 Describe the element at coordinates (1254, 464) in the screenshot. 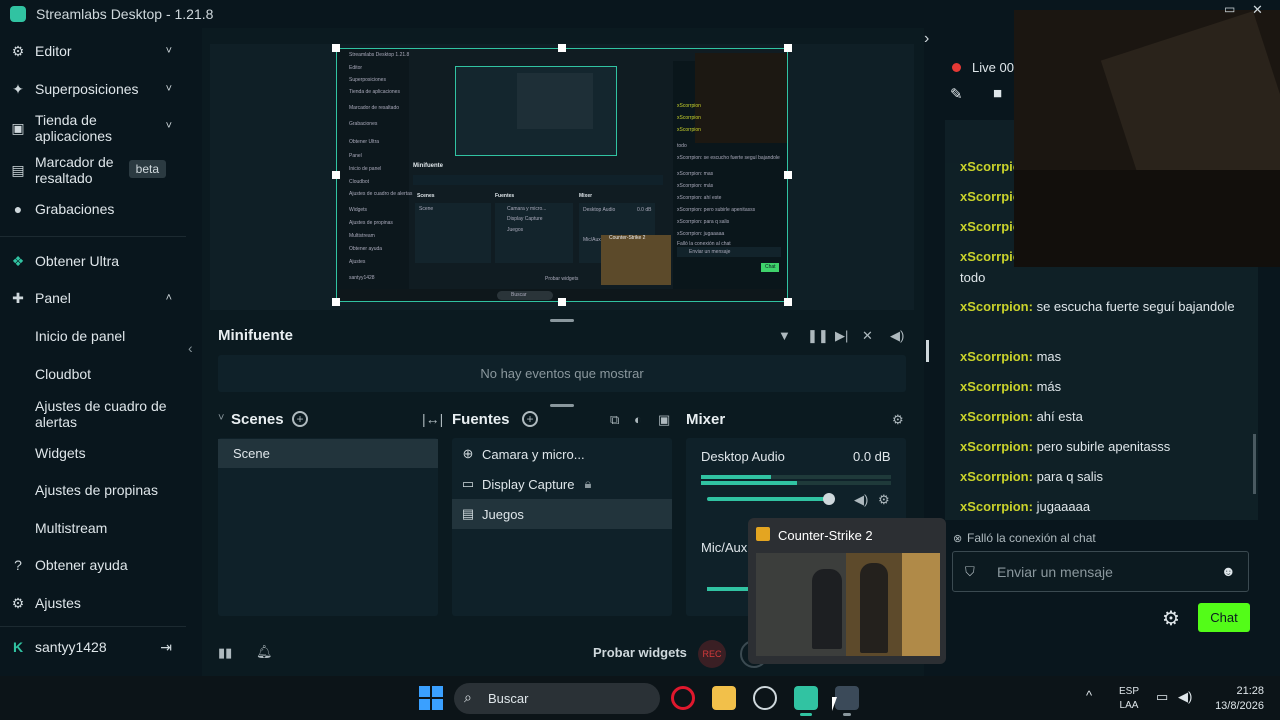

I see `chat-scrollbar` at that location.